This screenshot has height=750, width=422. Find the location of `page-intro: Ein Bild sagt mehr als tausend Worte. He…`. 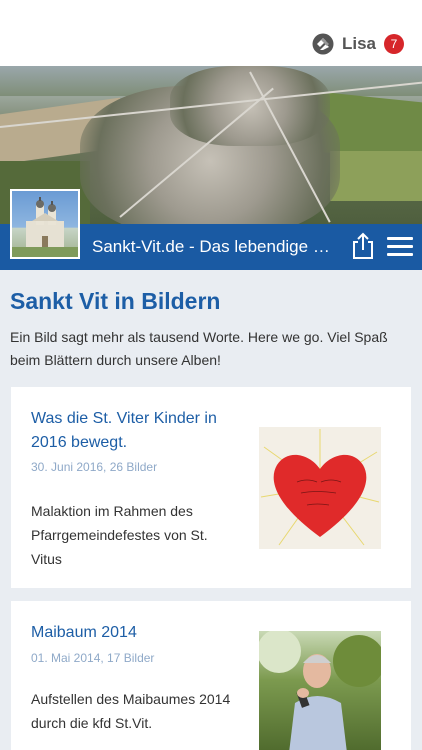

page-intro: Ein Bild sagt mehr als tausend Worte. He… is located at coordinates (199, 348).